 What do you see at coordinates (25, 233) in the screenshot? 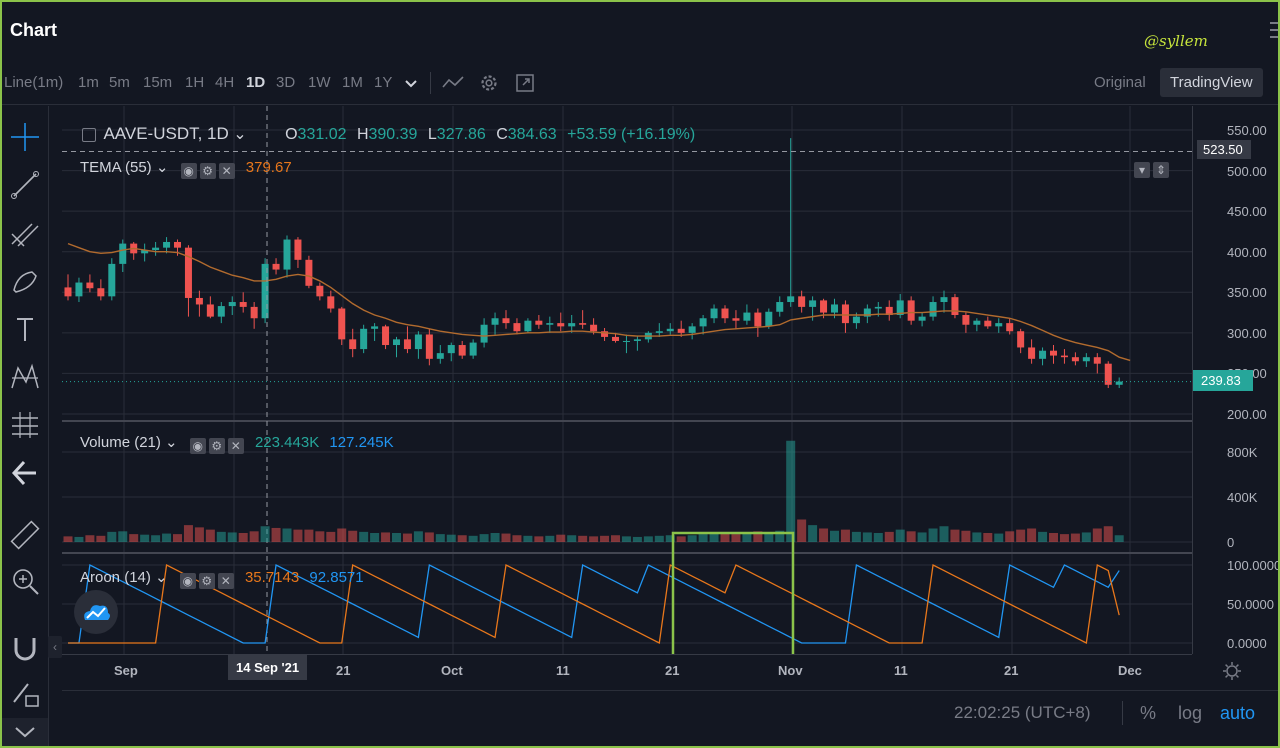
I see `fib-tool-icon` at bounding box center [25, 233].